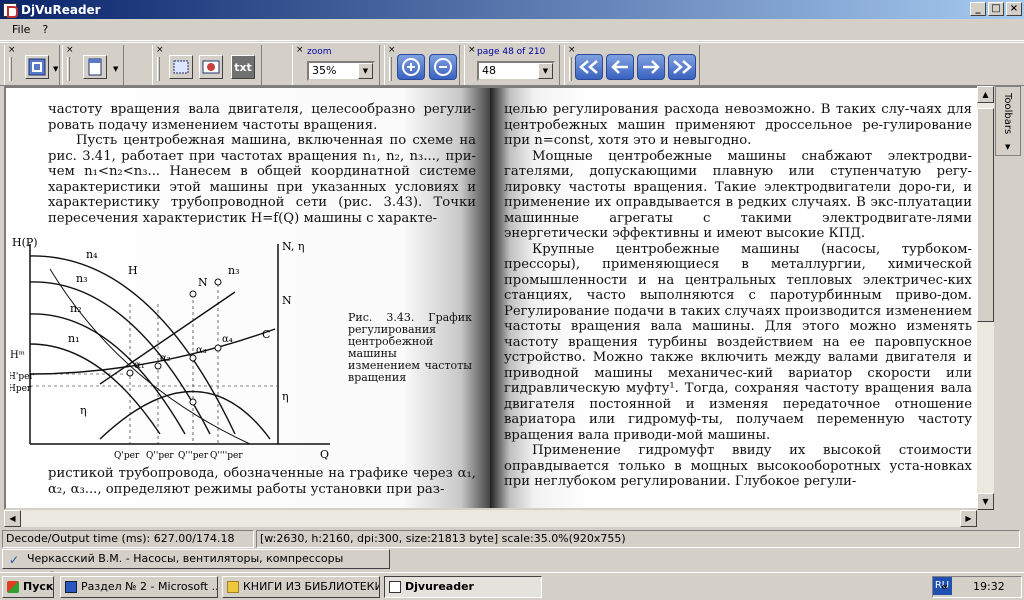  What do you see at coordinates (977, 587) in the screenshot?
I see `system-tray: « 19:32` at bounding box center [977, 587].